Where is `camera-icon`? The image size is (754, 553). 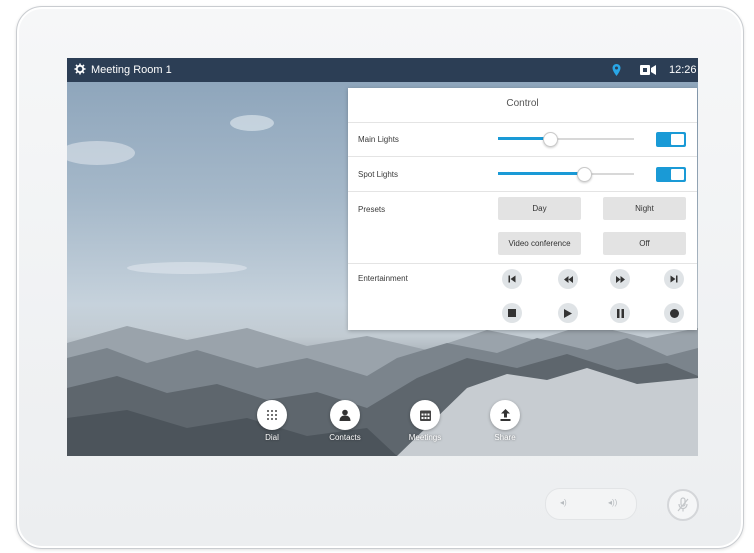 camera-icon is located at coordinates (648, 70).